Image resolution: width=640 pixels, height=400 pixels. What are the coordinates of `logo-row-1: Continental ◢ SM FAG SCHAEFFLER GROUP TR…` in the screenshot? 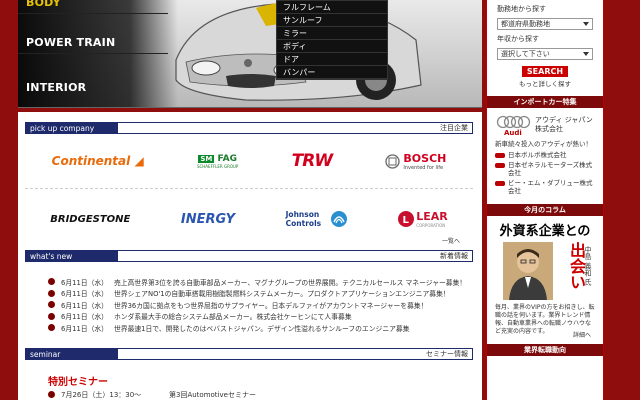 It's located at (249, 161).